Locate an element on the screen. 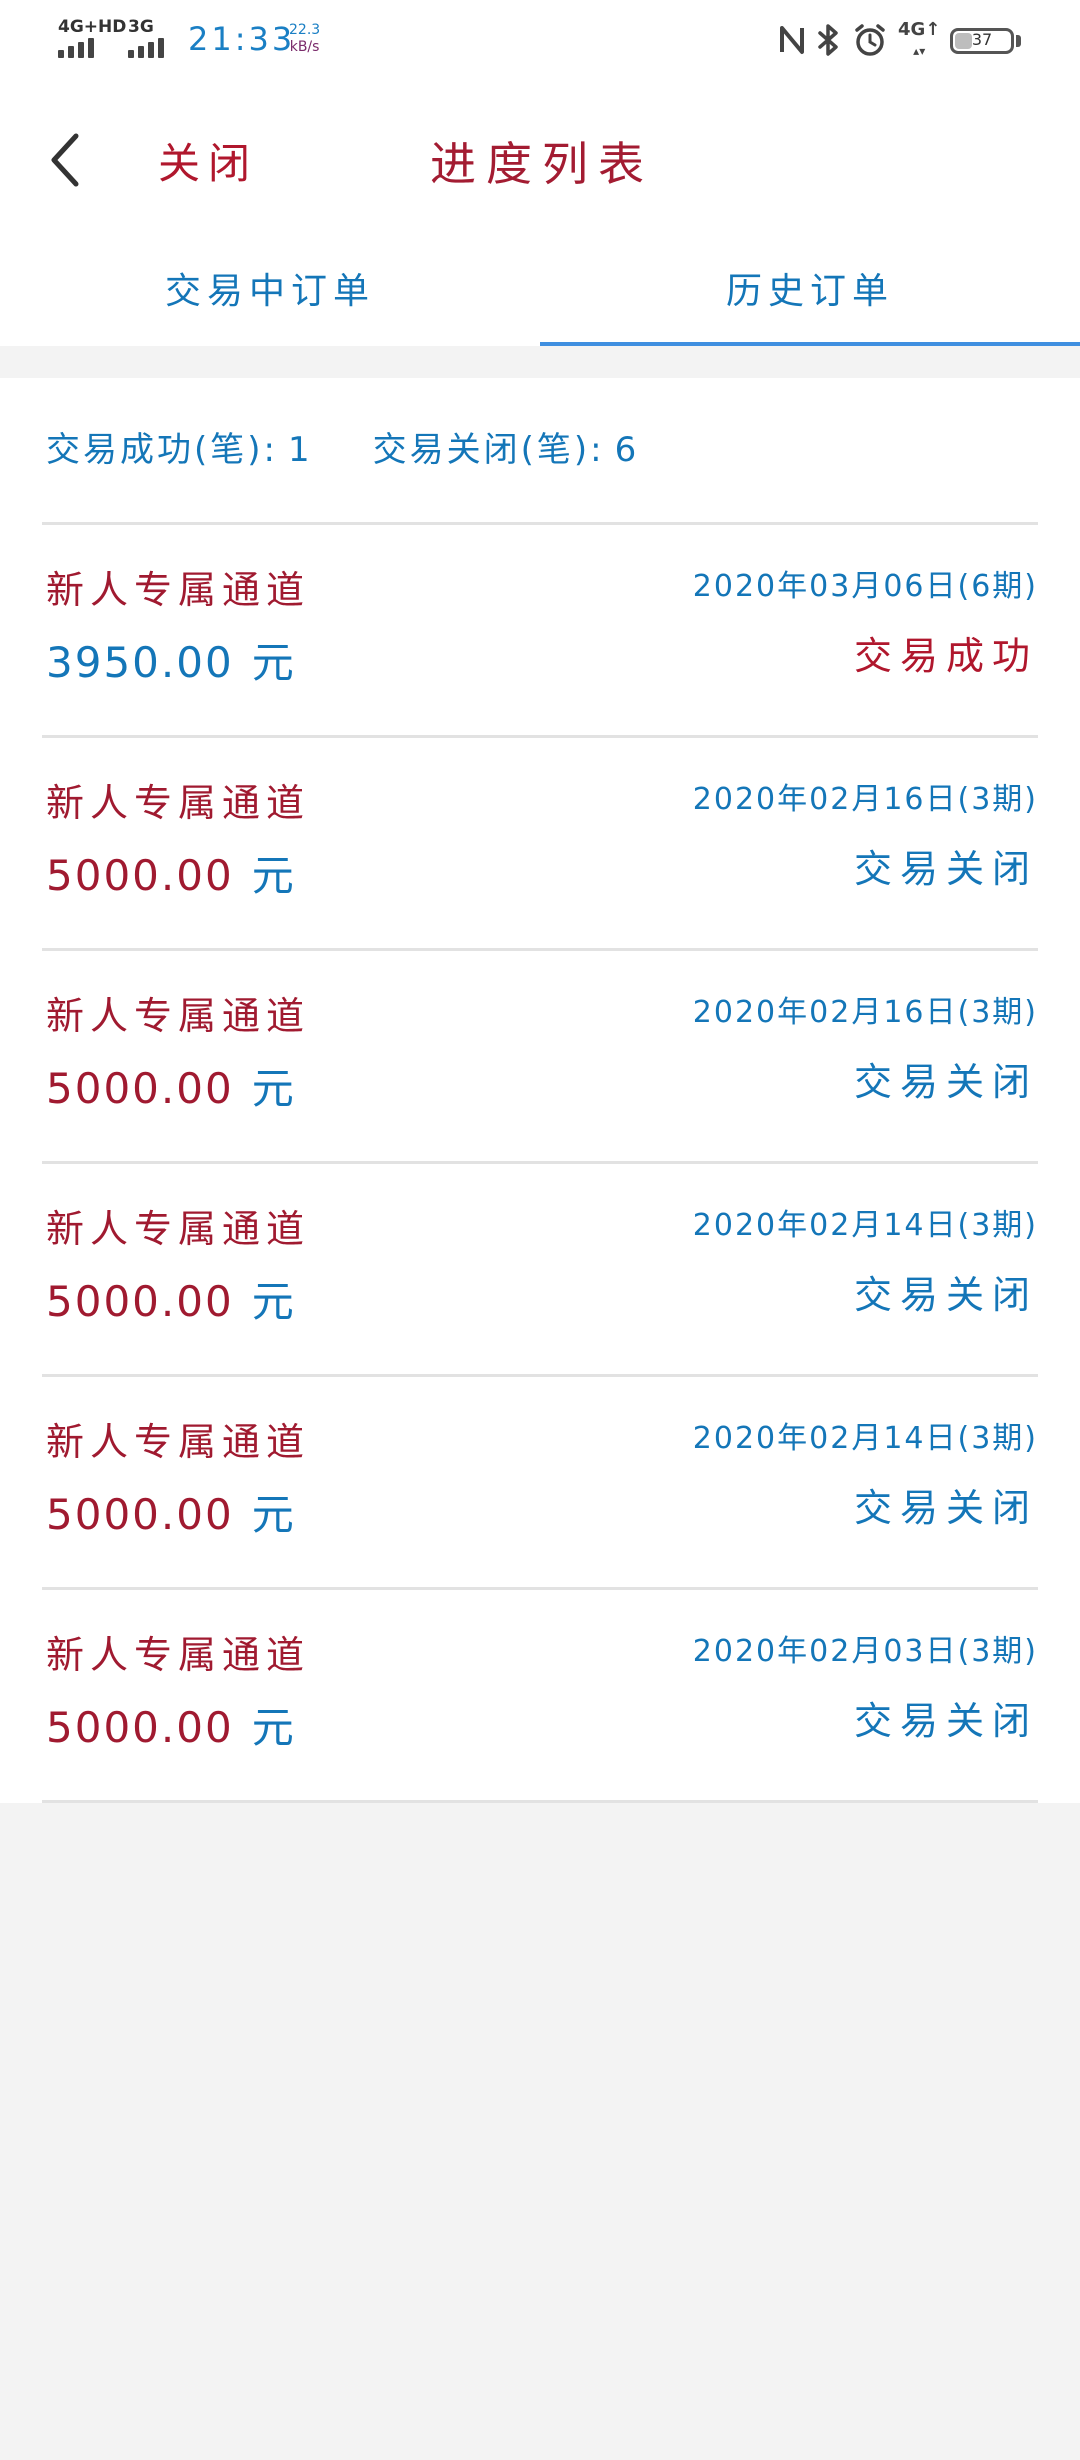  tab-label: 历史订单 is located at coordinates (809, 291).